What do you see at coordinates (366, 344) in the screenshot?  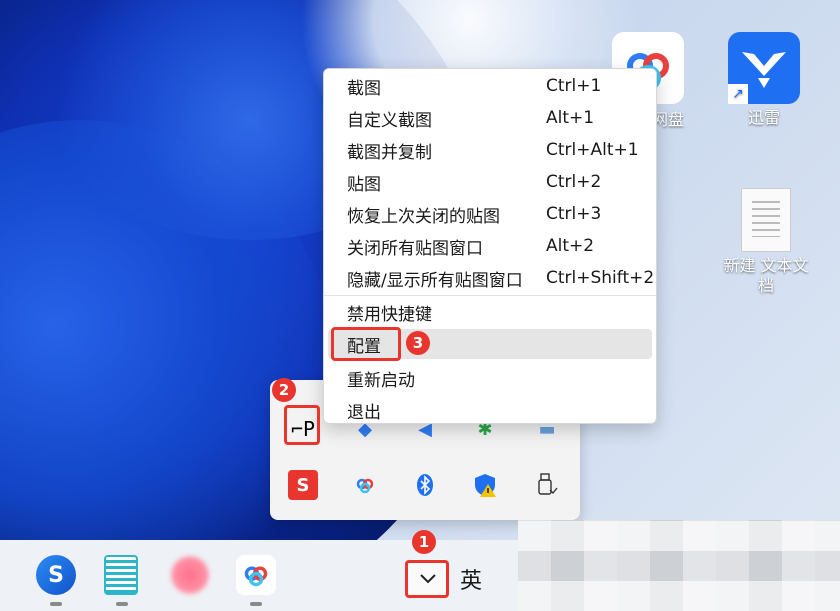 I see `highlight-box-step3` at bounding box center [366, 344].